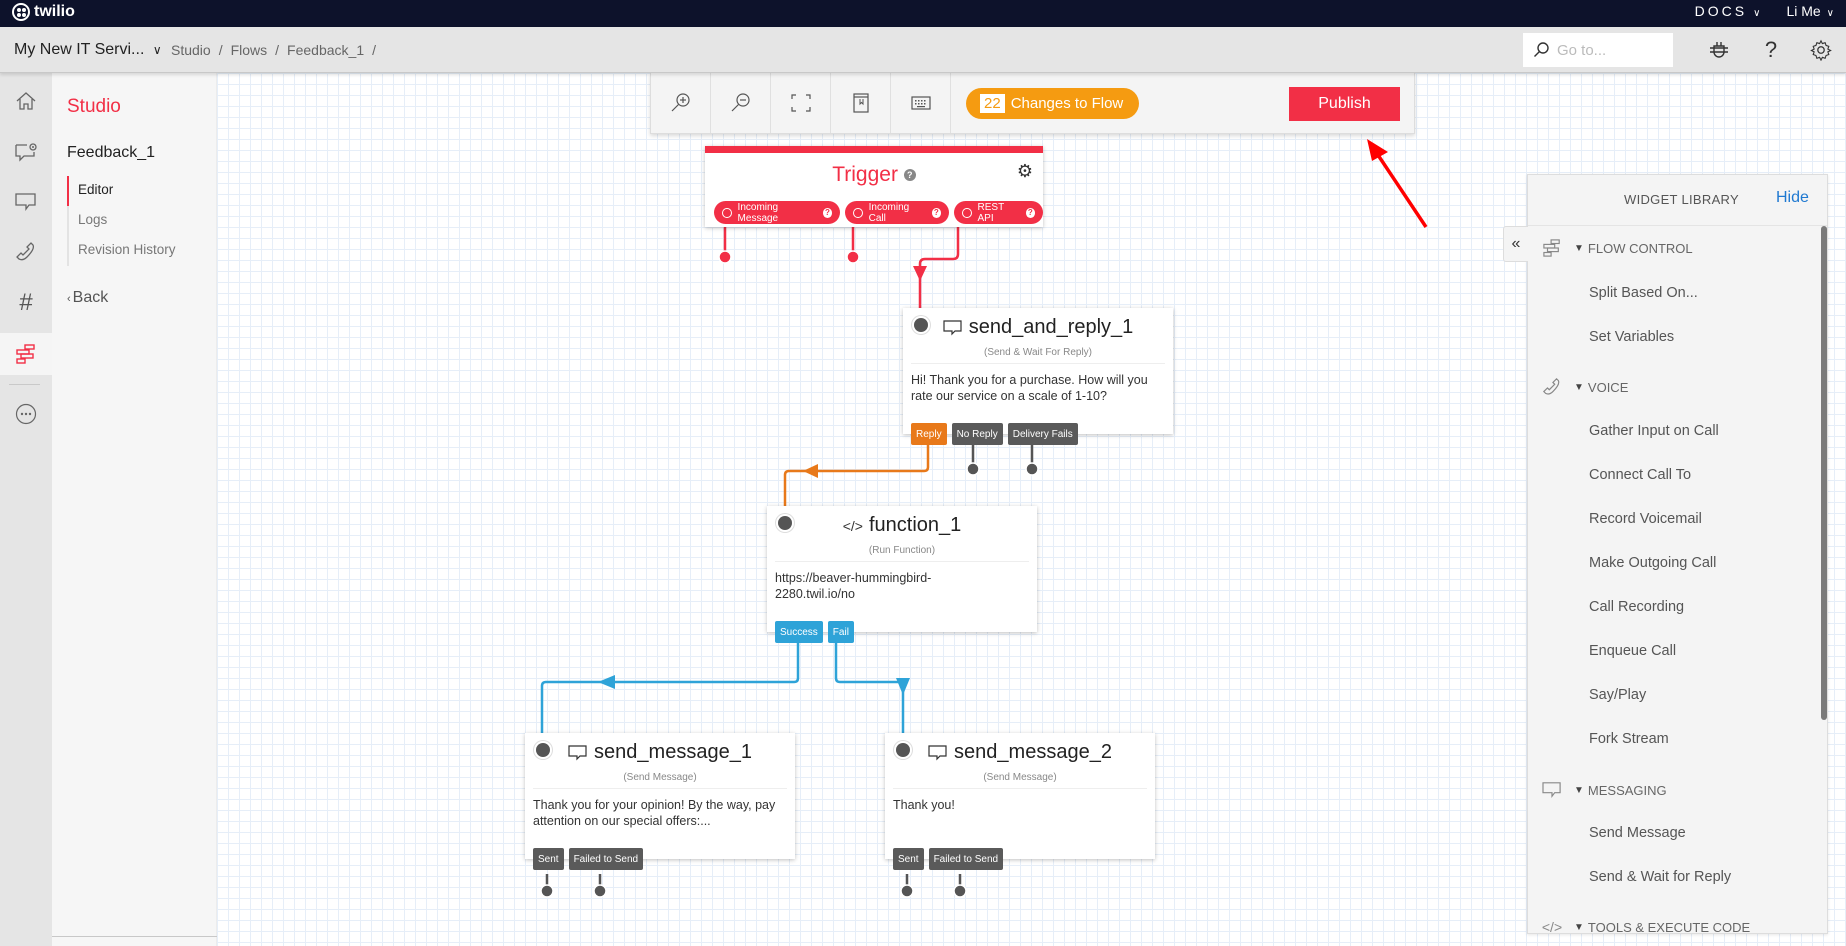  Describe the element at coordinates (26, 202) in the screenshot. I see `rail-conversations` at that location.